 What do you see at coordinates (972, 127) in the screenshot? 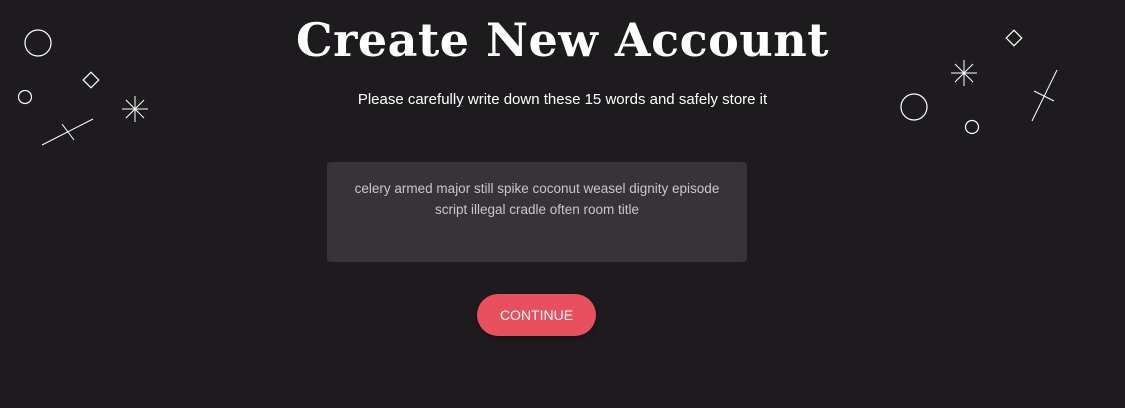
I see `circle-icon` at bounding box center [972, 127].